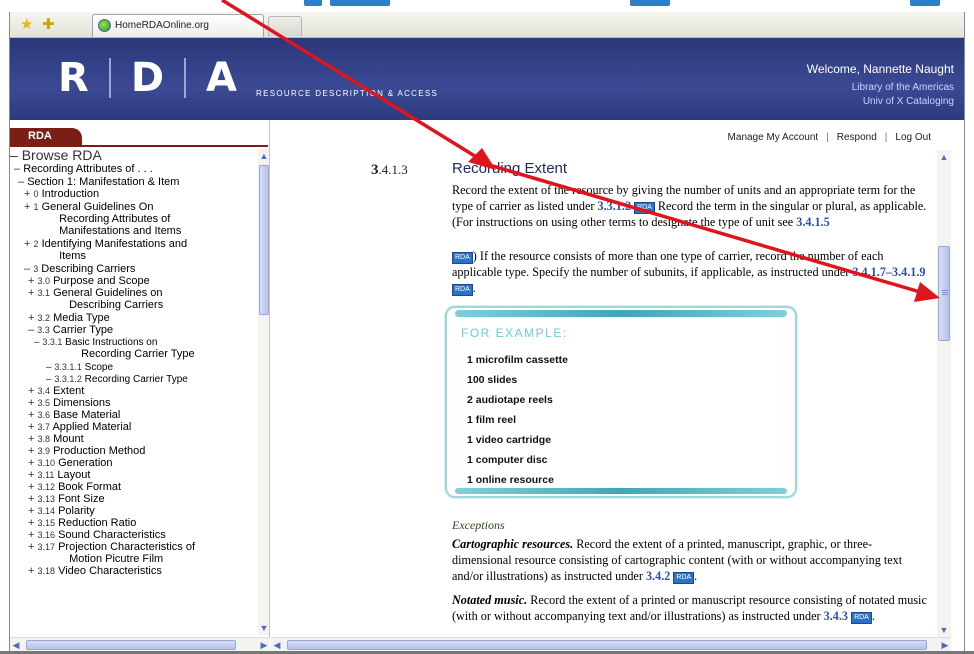  What do you see at coordinates (114, 559) in the screenshot?
I see `sidebar-tree-item: Motion Picutre Film` at bounding box center [114, 559].